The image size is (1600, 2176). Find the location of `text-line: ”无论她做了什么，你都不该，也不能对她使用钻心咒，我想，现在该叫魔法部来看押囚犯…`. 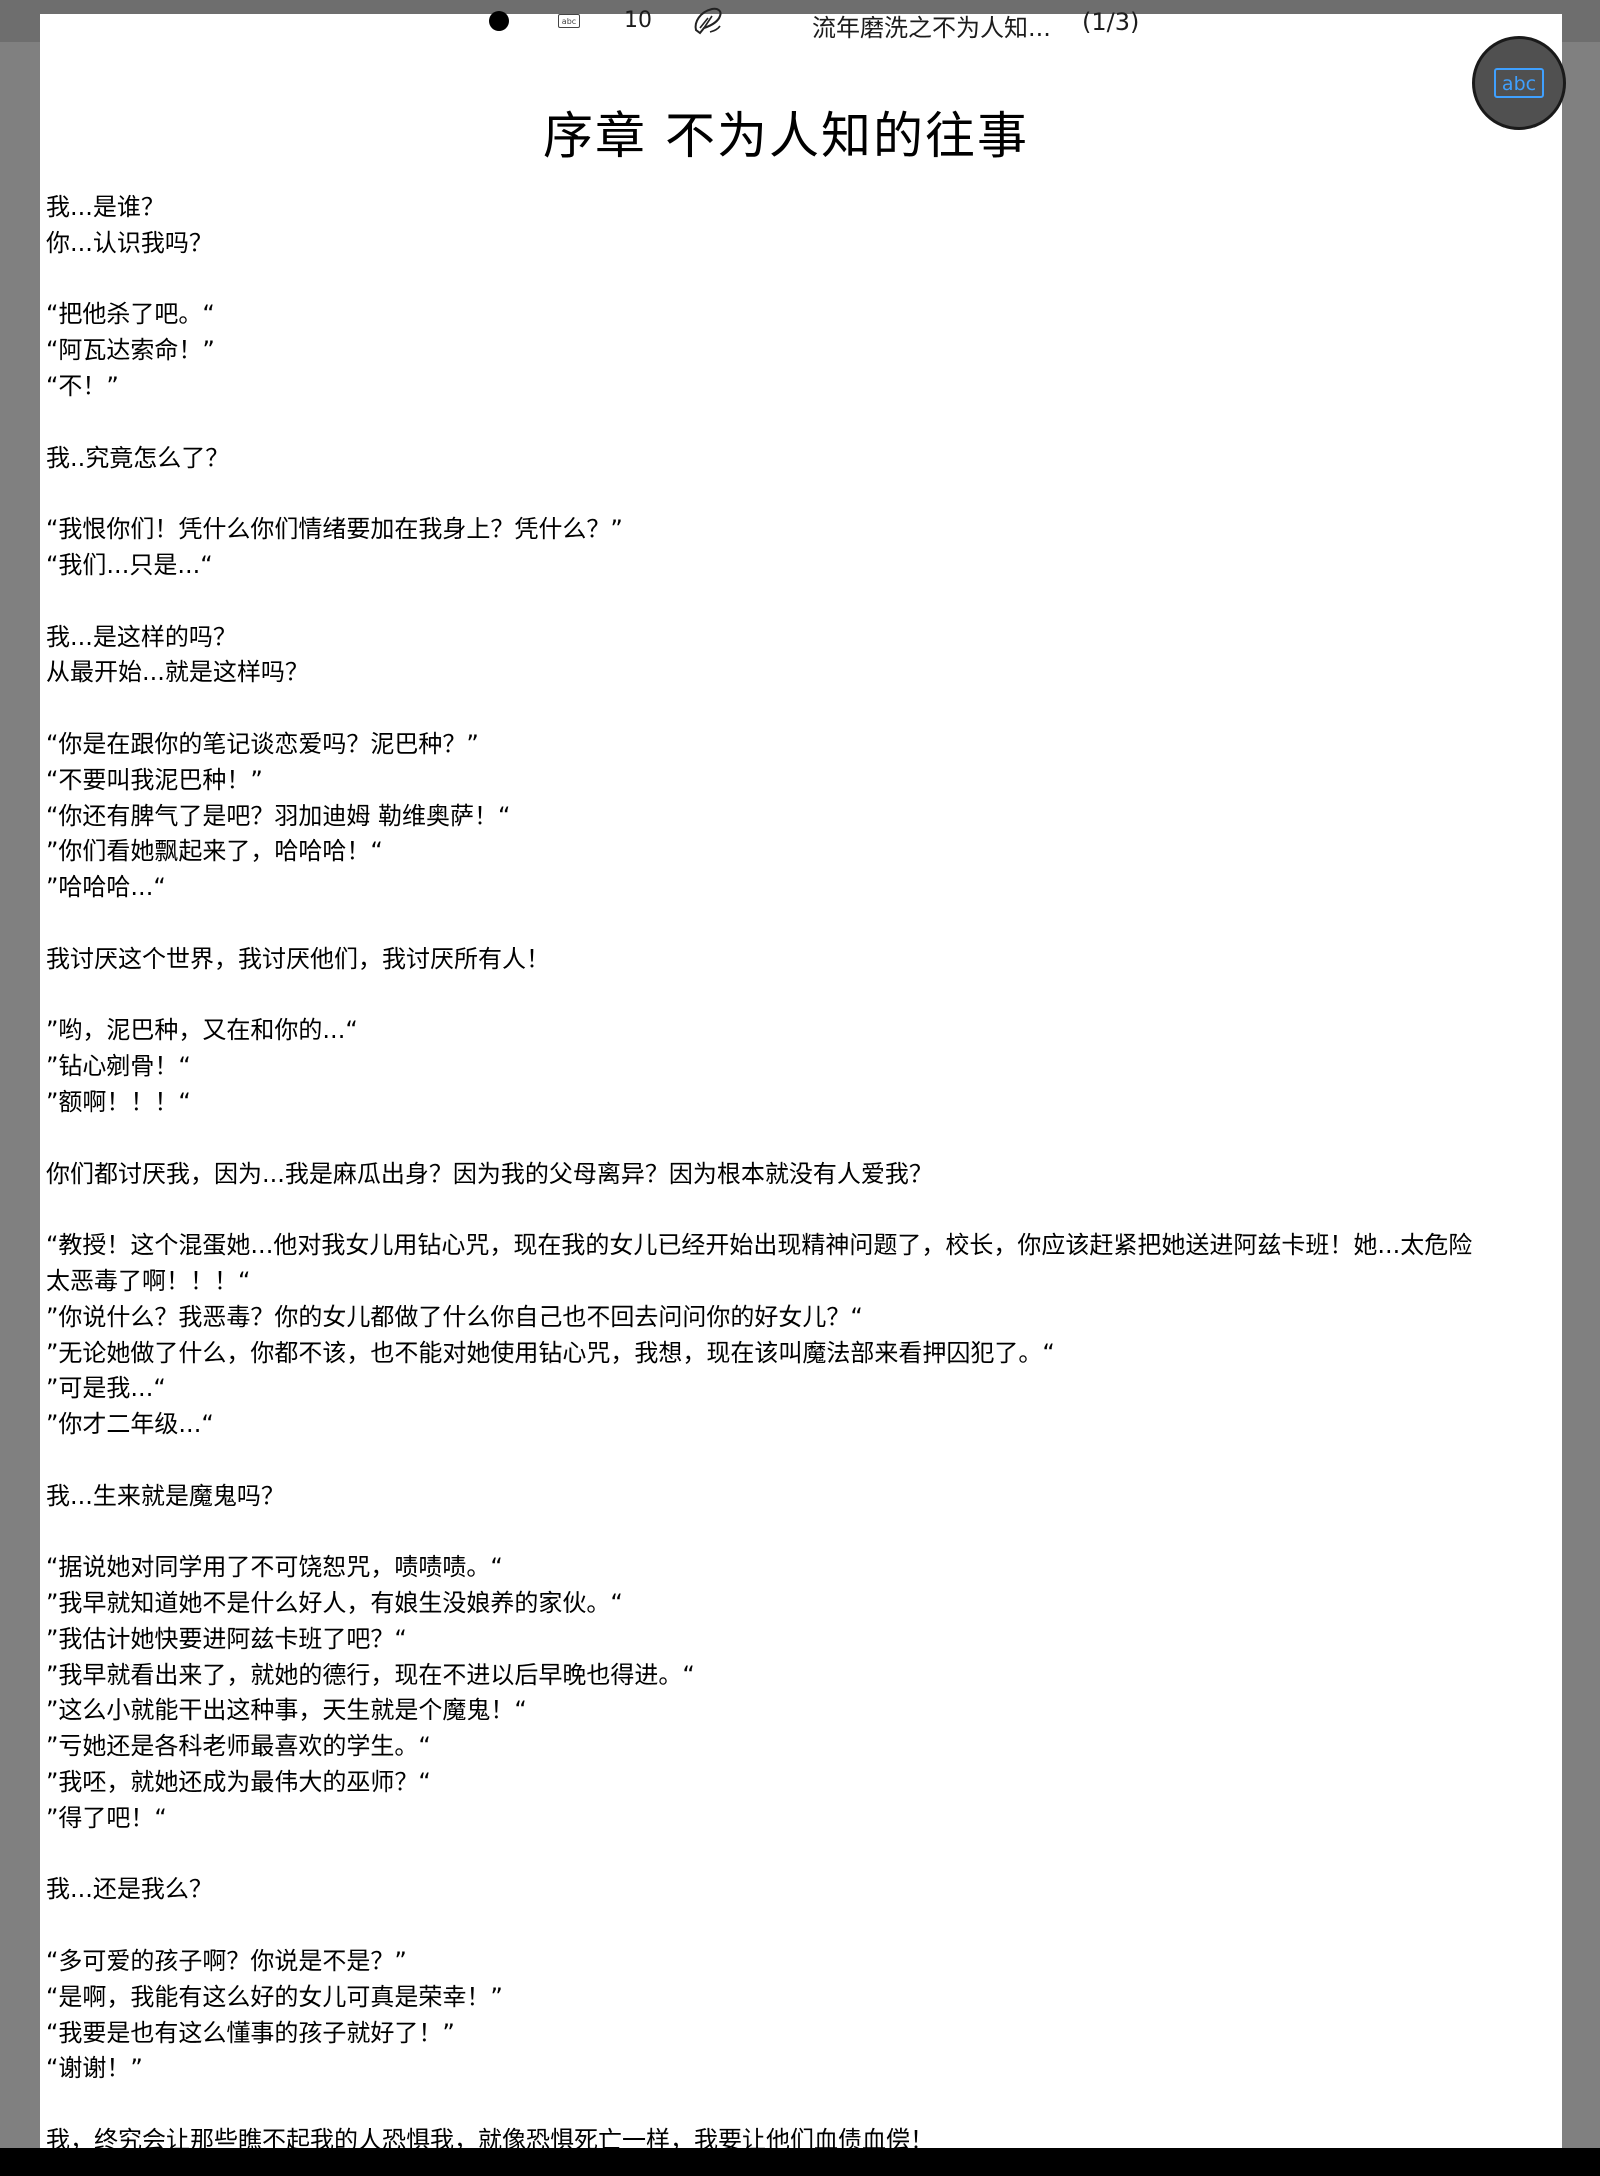

text-line: ”无论她做了什么，你都不该，也不能对她使用钻心咒，我想，现在该叫魔法部来看押囚犯… is located at coordinates (550, 1352).